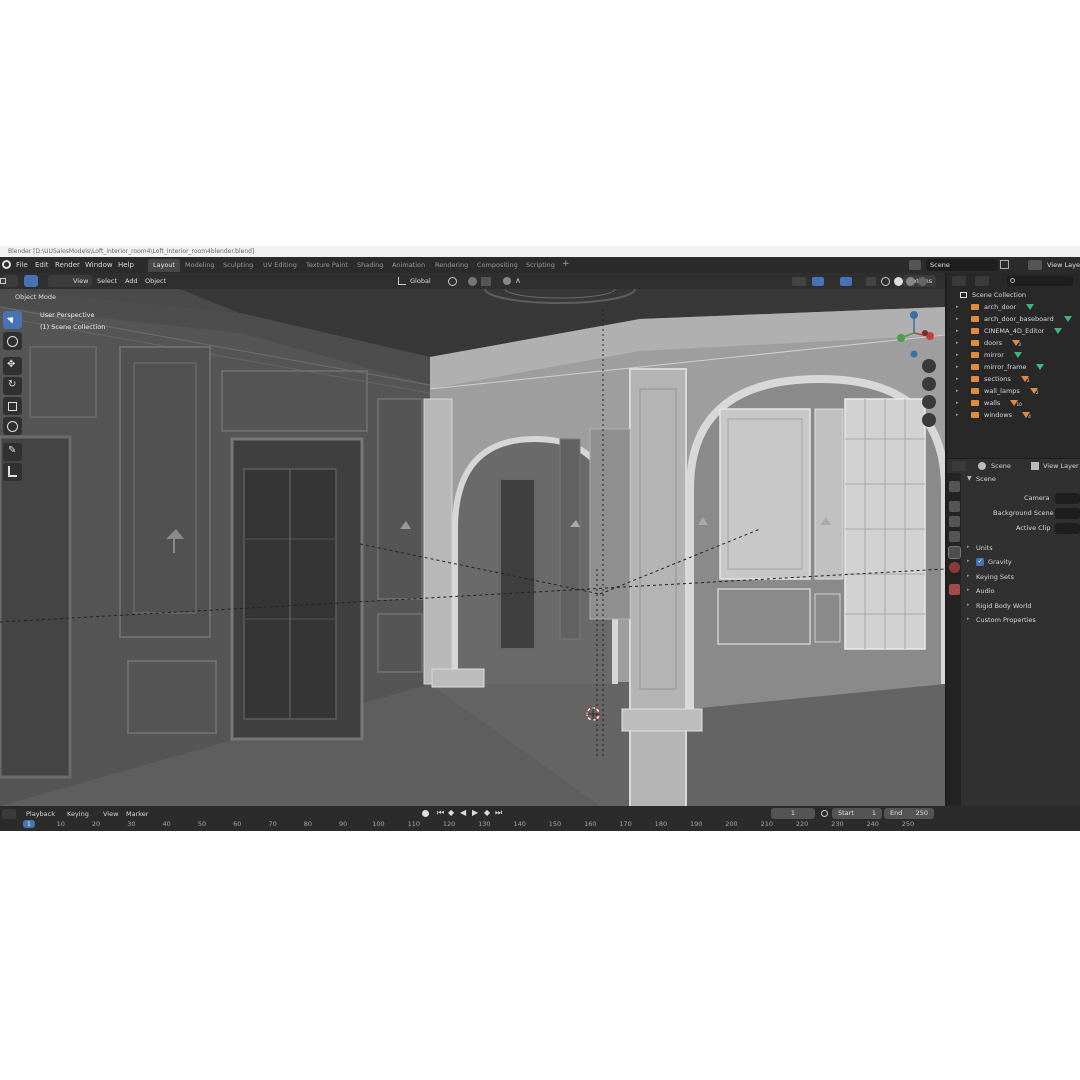 This screenshot has width=1080, height=1080. I want to click on new-scene-icon, so click(1004, 264).